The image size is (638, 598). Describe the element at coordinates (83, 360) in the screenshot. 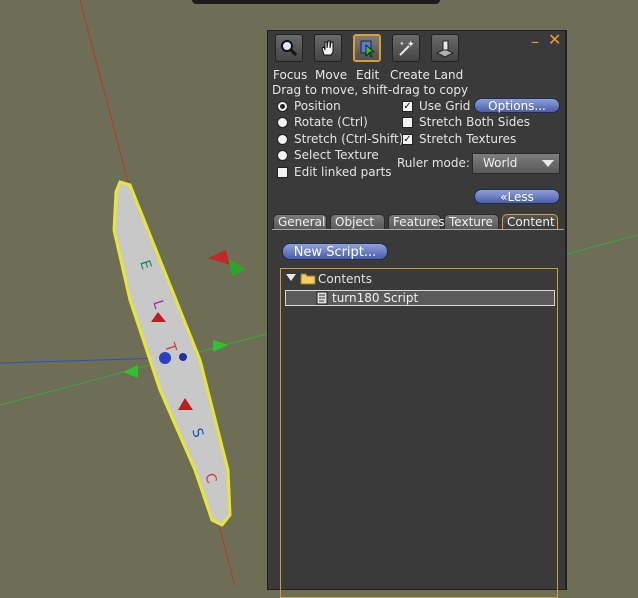

I see `blue-axis-line` at that location.